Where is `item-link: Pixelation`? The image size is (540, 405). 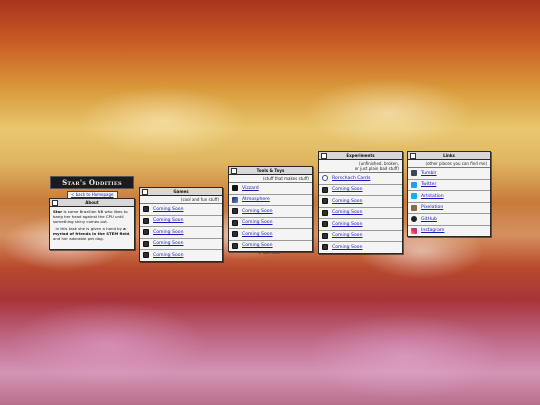
item-link: Pixelation is located at coordinates (432, 207).